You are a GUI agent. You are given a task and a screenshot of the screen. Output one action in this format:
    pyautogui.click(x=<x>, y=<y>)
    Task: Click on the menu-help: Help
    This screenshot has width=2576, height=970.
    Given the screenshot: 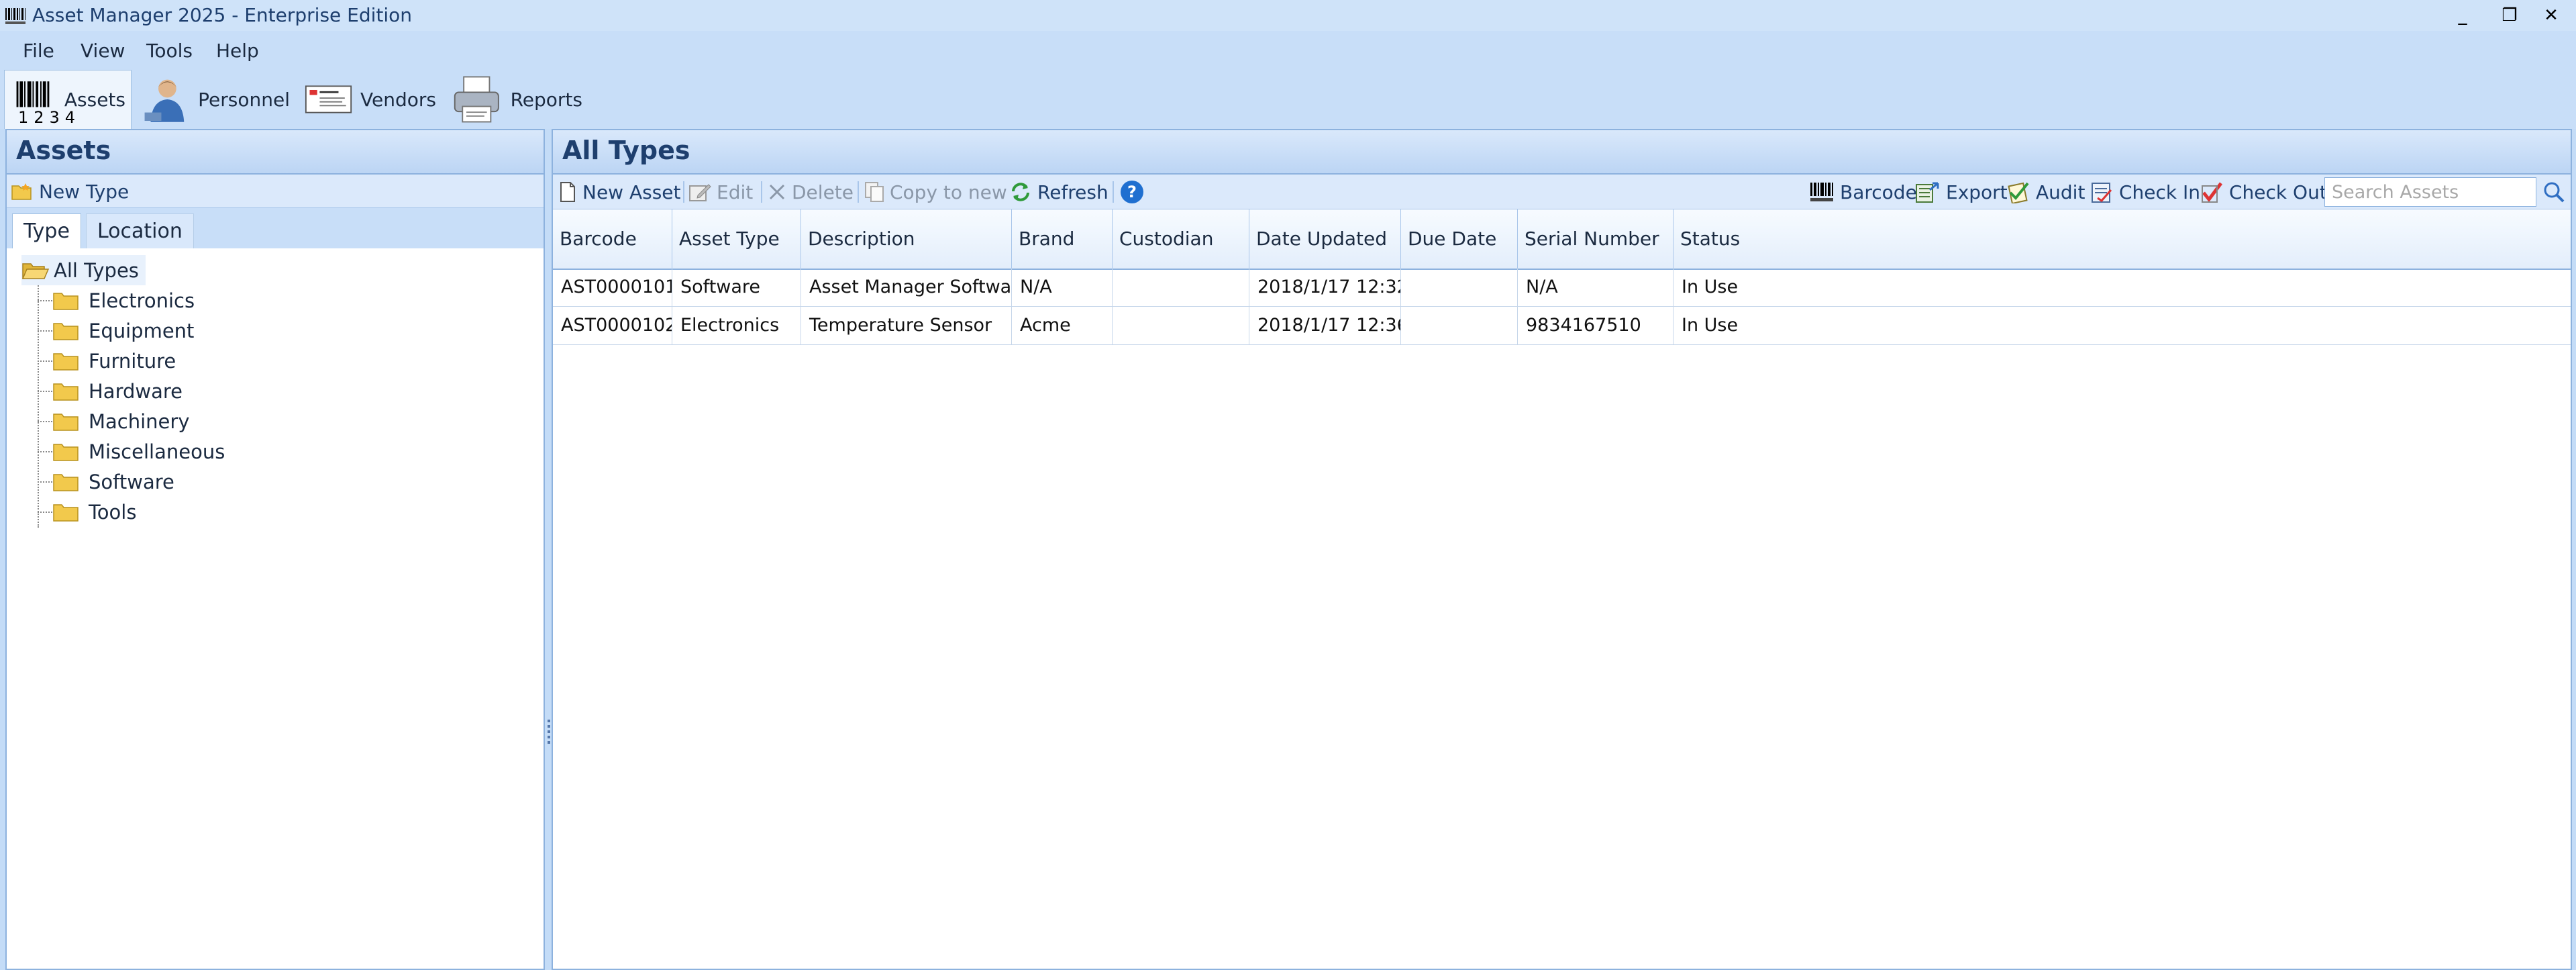 What is the action you would take?
    pyautogui.click(x=237, y=51)
    